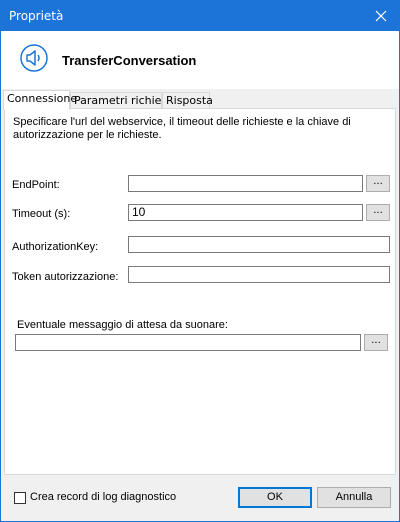 This screenshot has height=522, width=400. I want to click on log-checkbox-label: Crea record di log diagnostico, so click(103, 497).